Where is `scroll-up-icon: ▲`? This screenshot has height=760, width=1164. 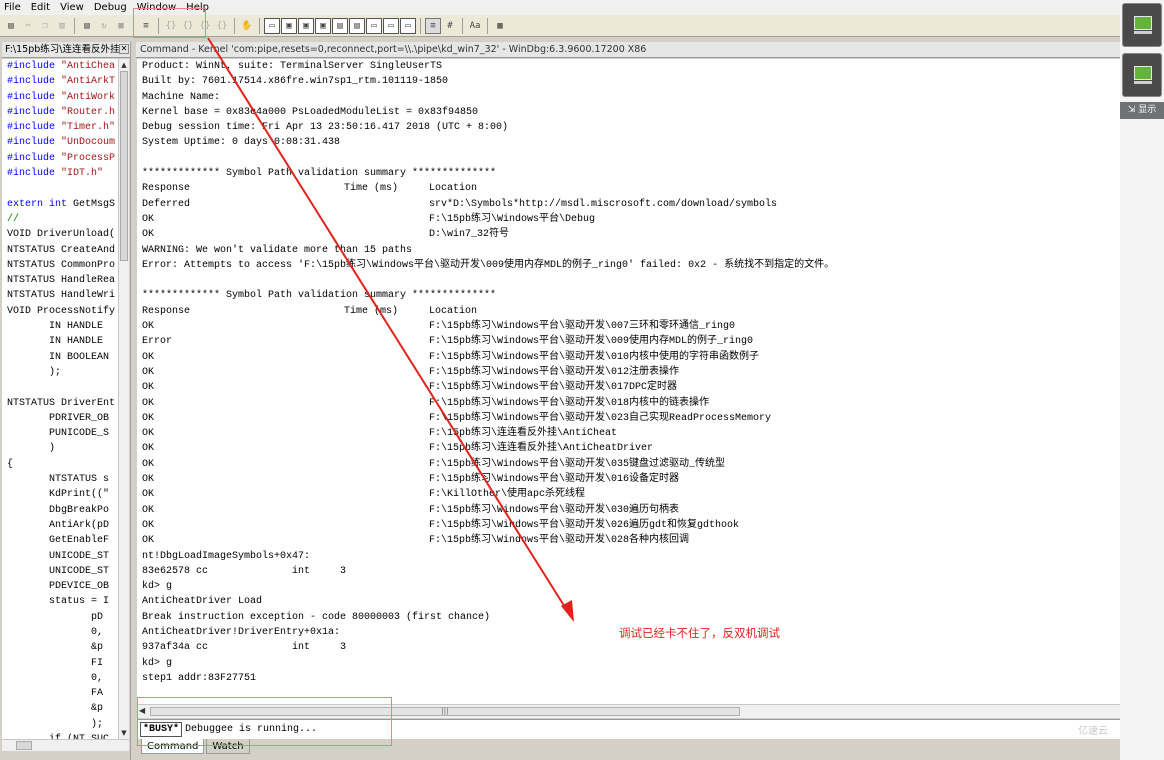
scroll-up-icon: ▲ is located at coordinates (124, 65).